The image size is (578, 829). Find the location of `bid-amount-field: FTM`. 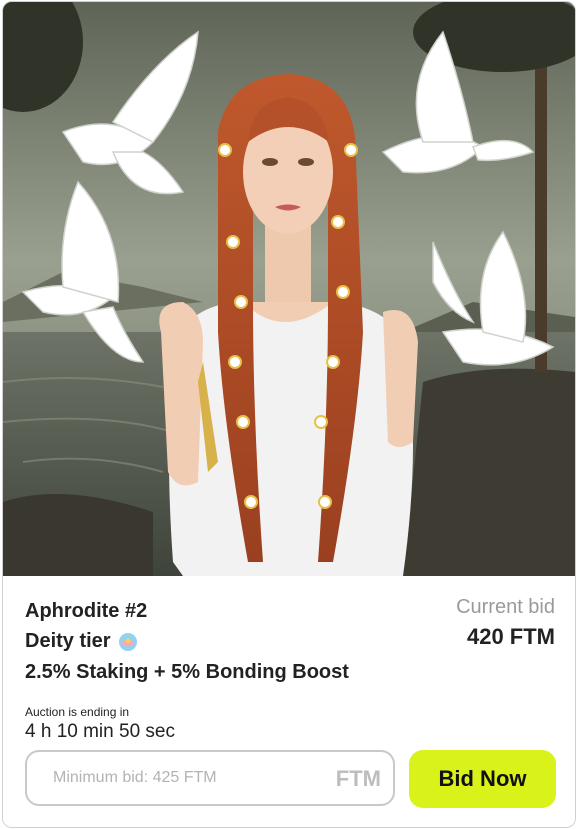

bid-amount-field: FTM is located at coordinates (210, 778).